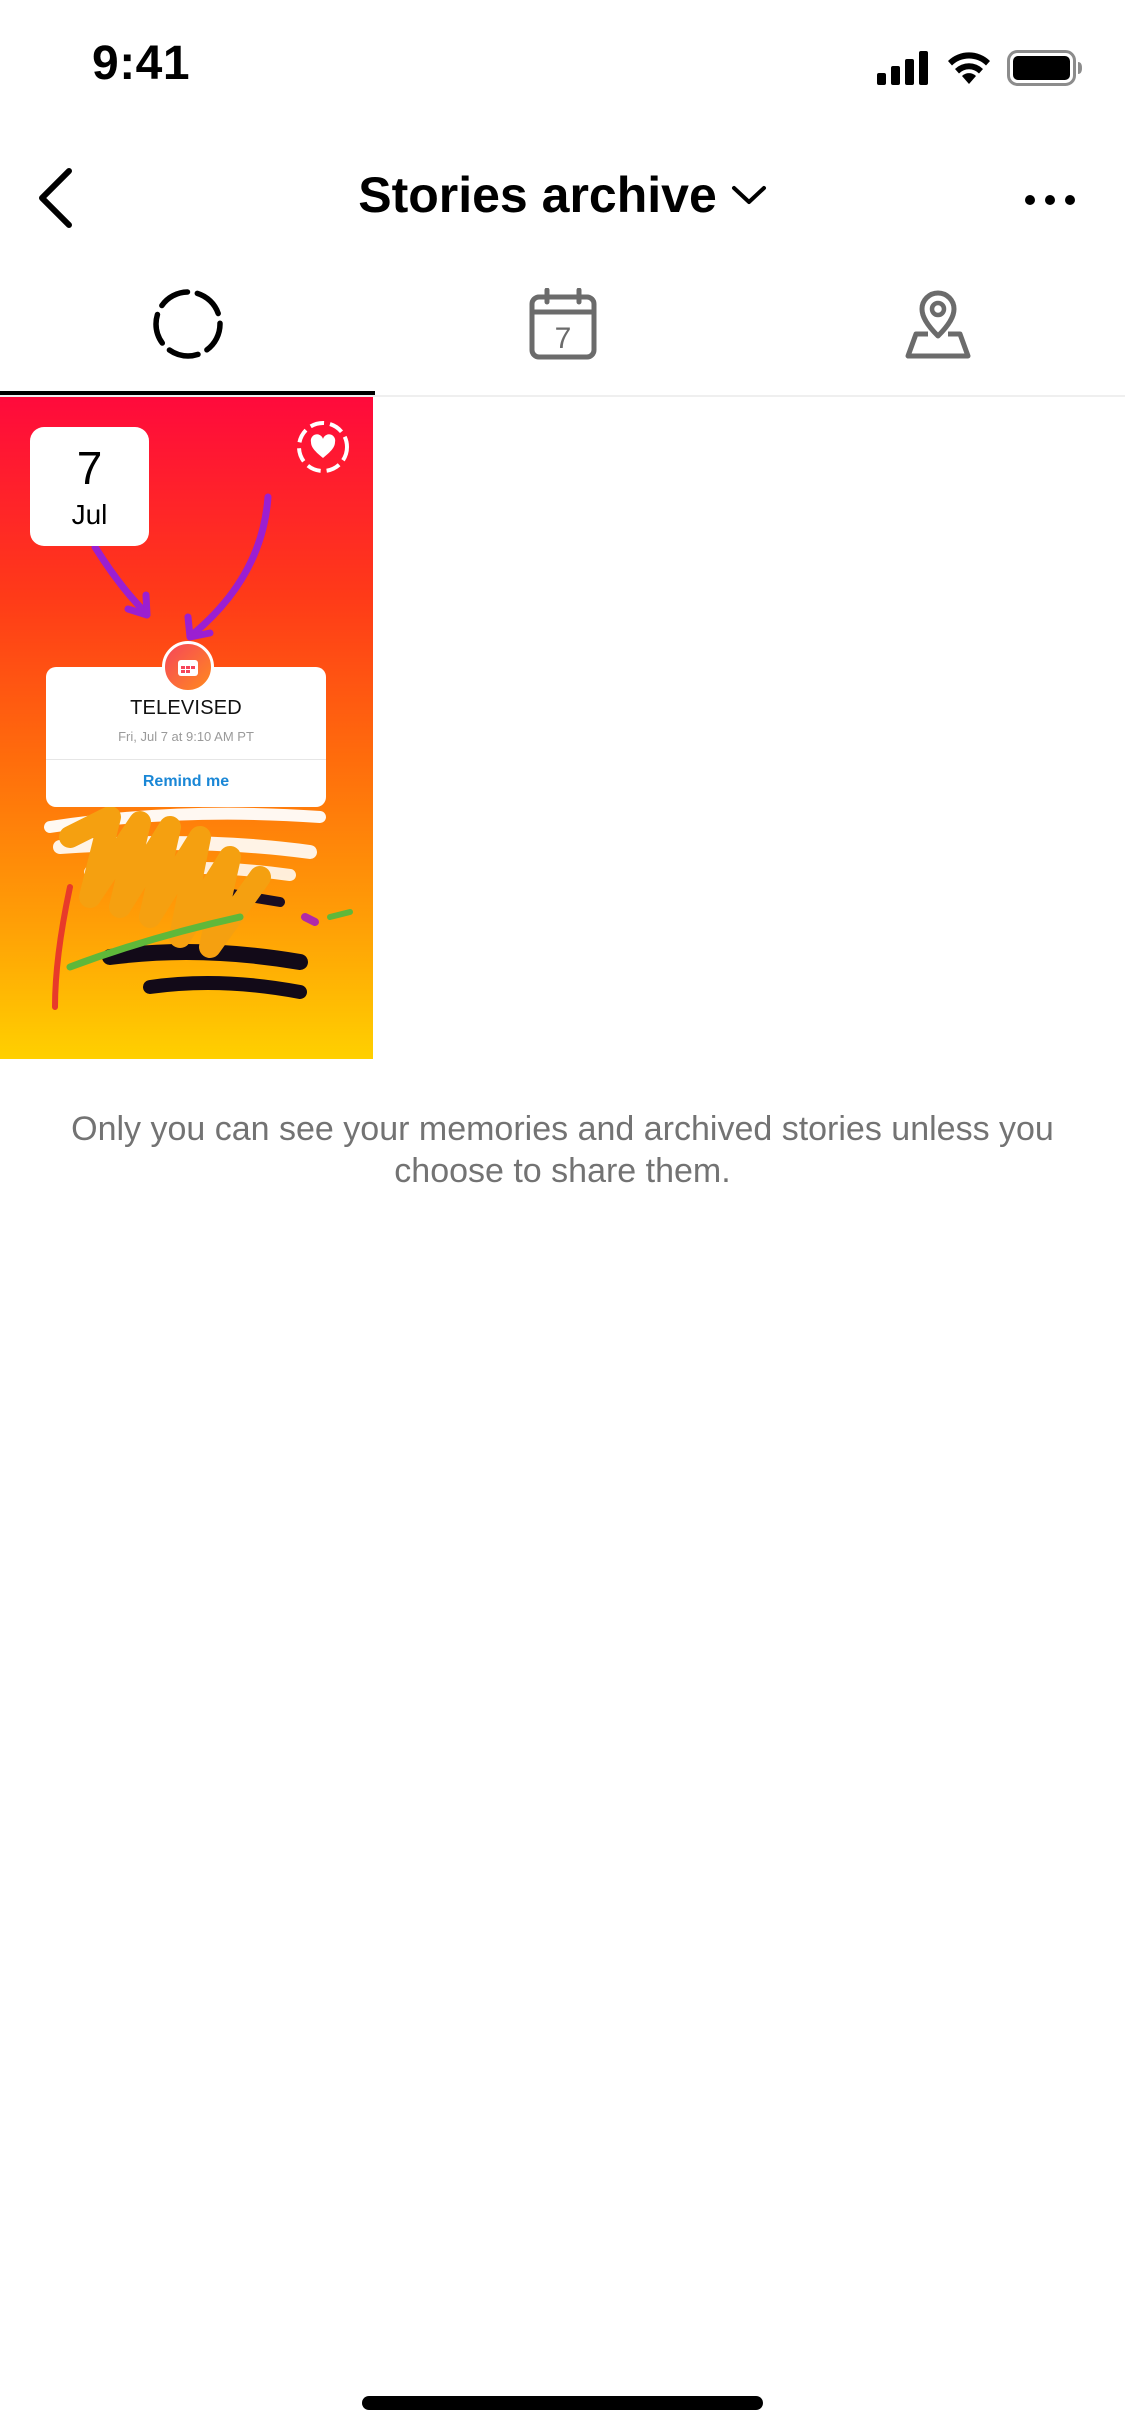  I want to click on nav-bar: Stories archive, so click(562, 197).